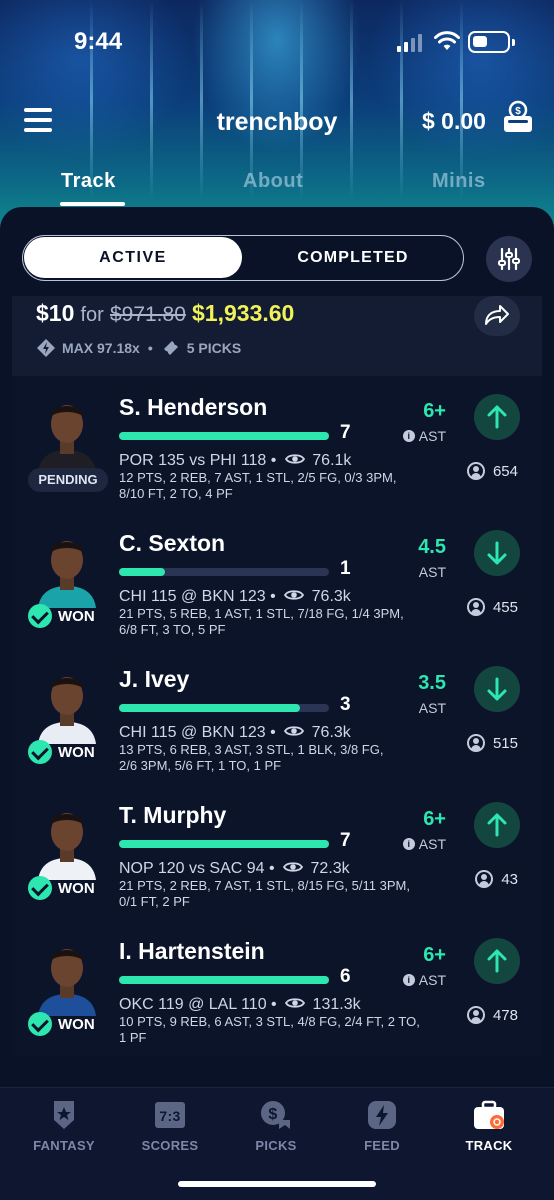 The width and height of the screenshot is (554, 1200). Describe the element at coordinates (198, 460) in the screenshot. I see `game-score: POR 135 vs PHI 118 •` at that location.